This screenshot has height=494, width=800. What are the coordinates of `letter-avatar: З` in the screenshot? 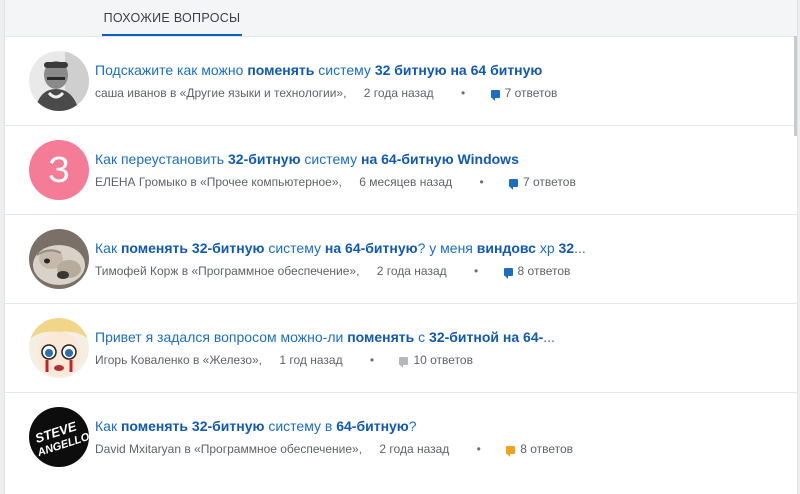 It's located at (59, 170).